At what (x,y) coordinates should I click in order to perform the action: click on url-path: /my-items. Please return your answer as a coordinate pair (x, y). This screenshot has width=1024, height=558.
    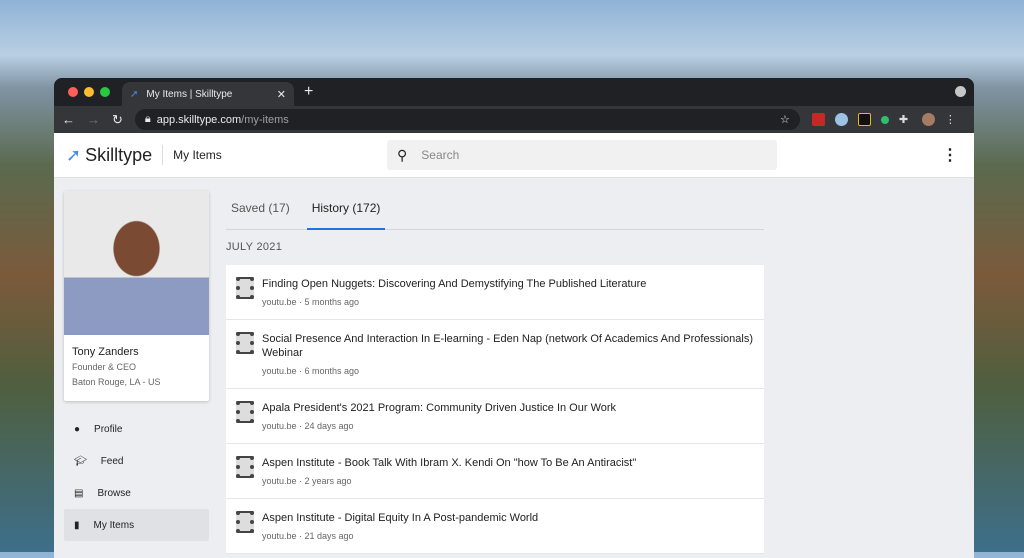
    Looking at the image, I should click on (265, 119).